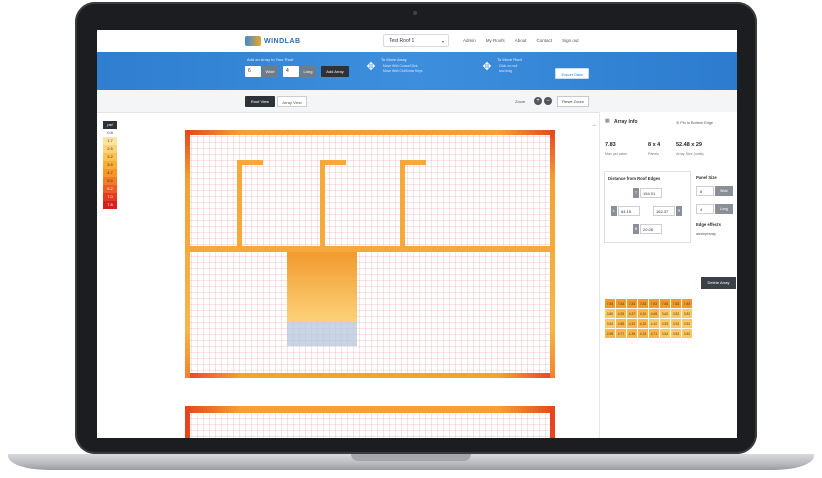  I want to click on stat-array-size-value: 52.48 x 29, so click(689, 145).